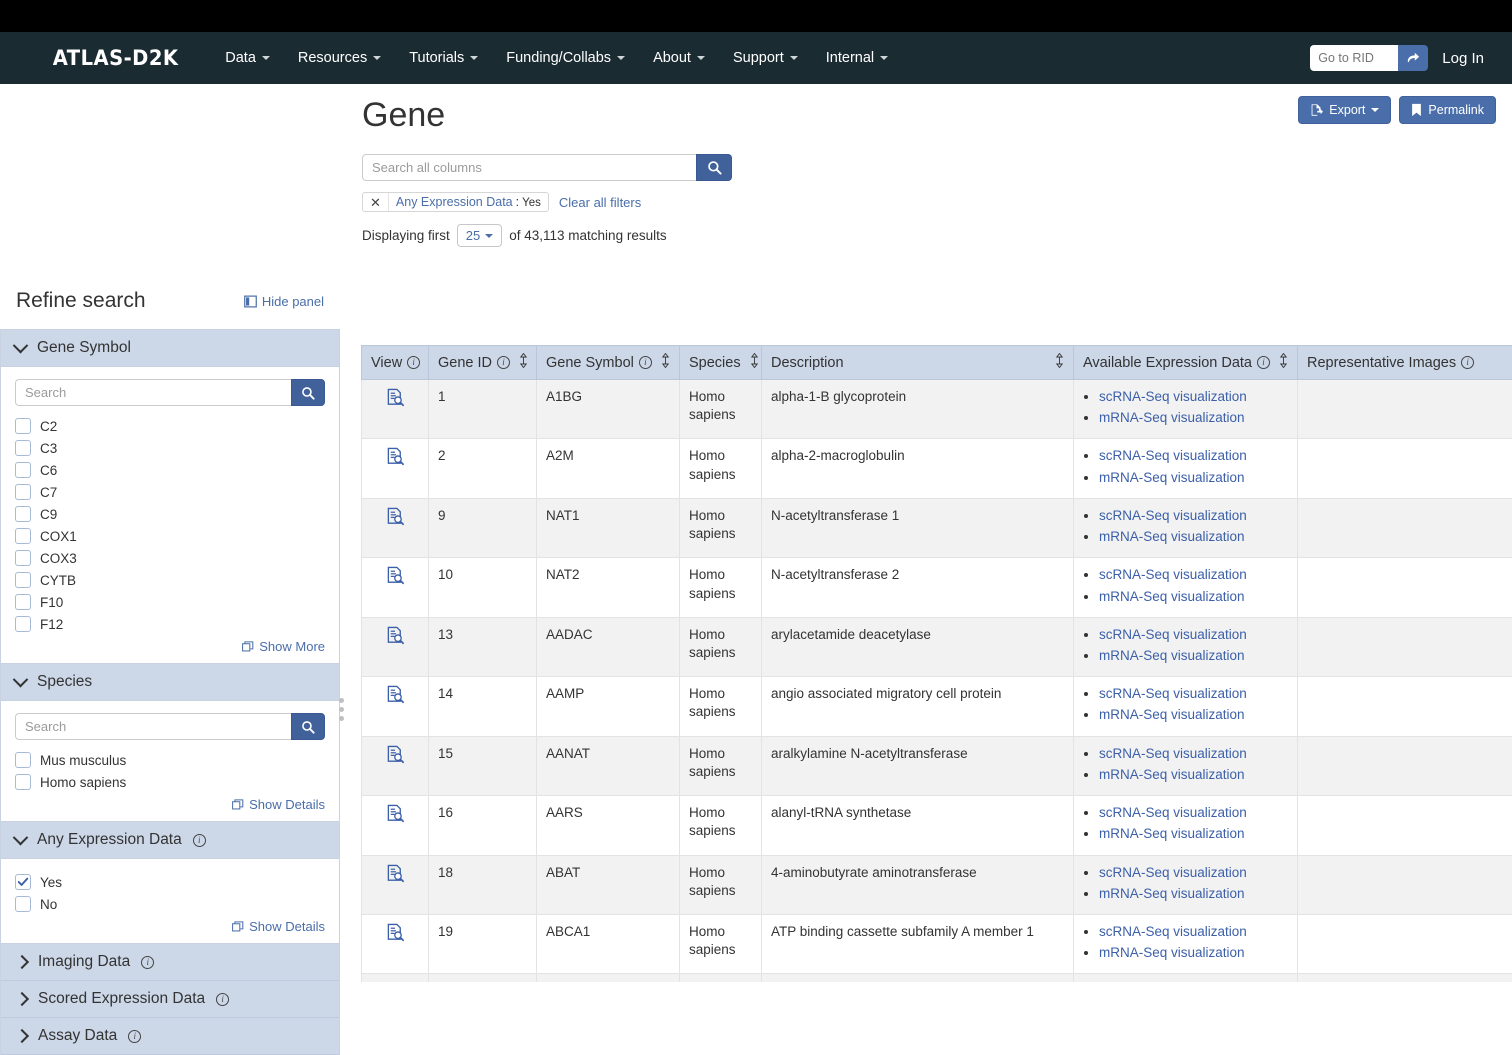 This screenshot has width=1512, height=1055. I want to click on nav-item-internal: Internal, so click(857, 58).